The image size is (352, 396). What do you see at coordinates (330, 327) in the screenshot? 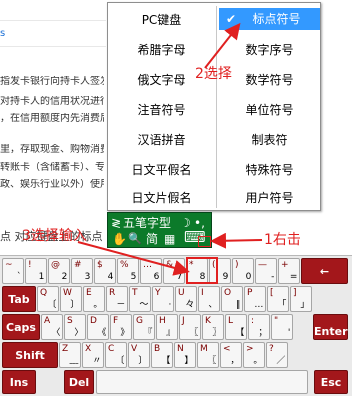
I see `enter-key: Enter` at bounding box center [330, 327].